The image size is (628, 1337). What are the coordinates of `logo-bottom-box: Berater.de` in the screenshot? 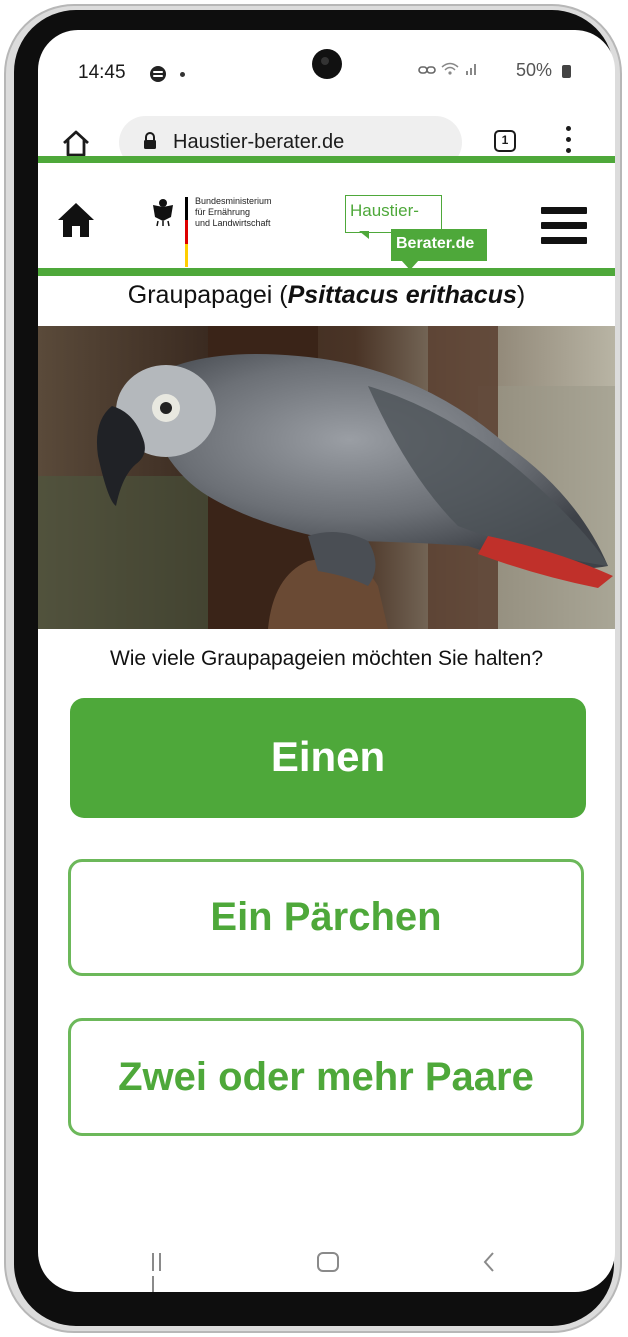 It's located at (439, 245).